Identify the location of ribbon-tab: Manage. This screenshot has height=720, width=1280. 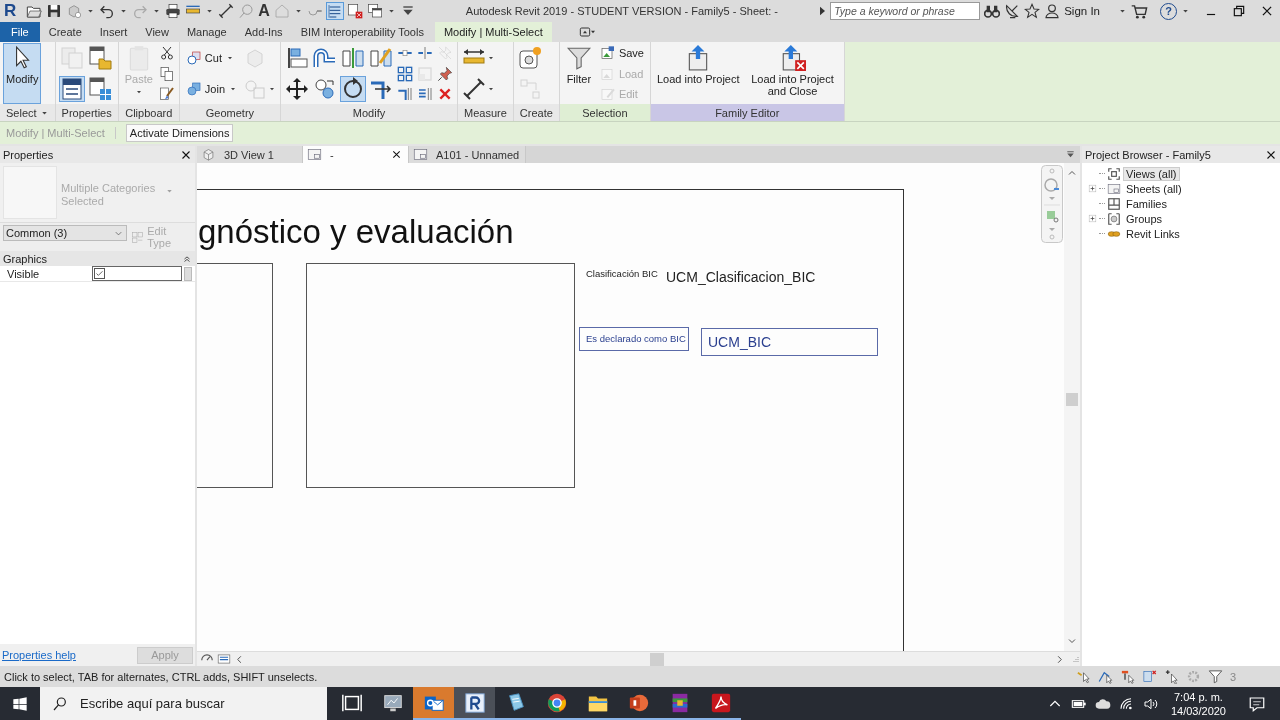
(206, 32).